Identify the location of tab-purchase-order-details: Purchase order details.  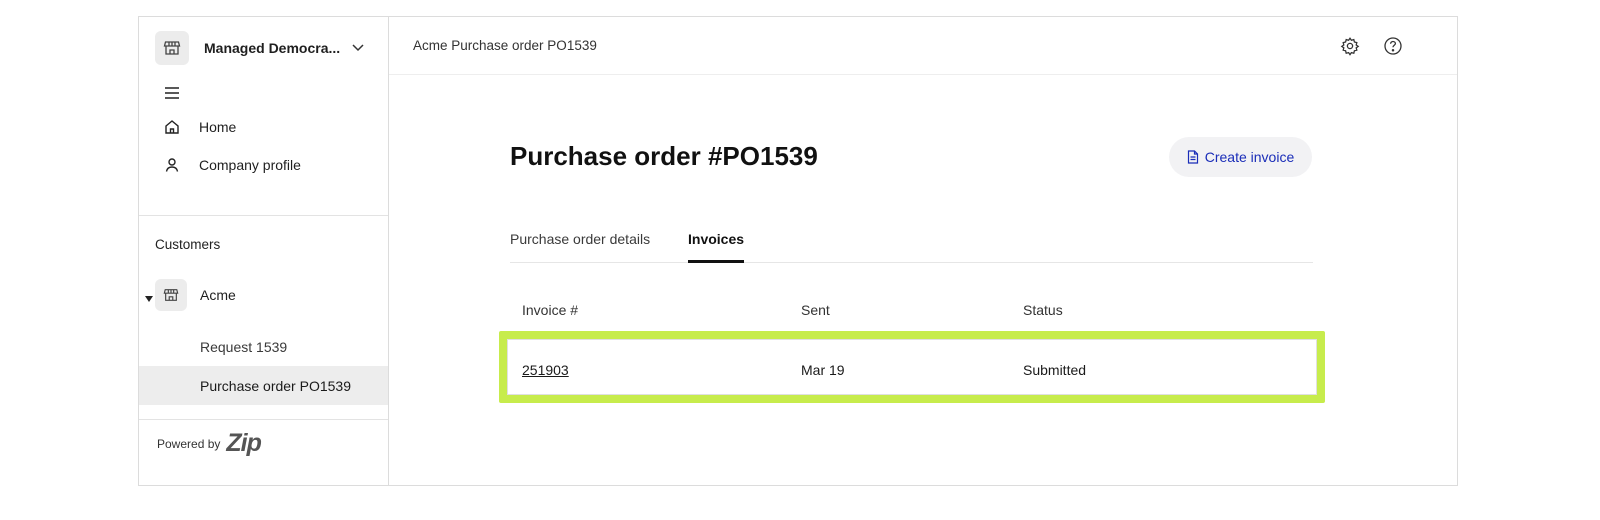
(580, 247).